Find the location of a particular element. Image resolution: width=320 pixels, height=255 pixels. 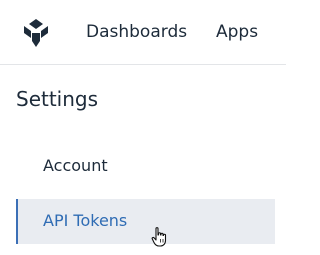

settings-item-api-tokens: API Tokens is located at coordinates (145, 221).